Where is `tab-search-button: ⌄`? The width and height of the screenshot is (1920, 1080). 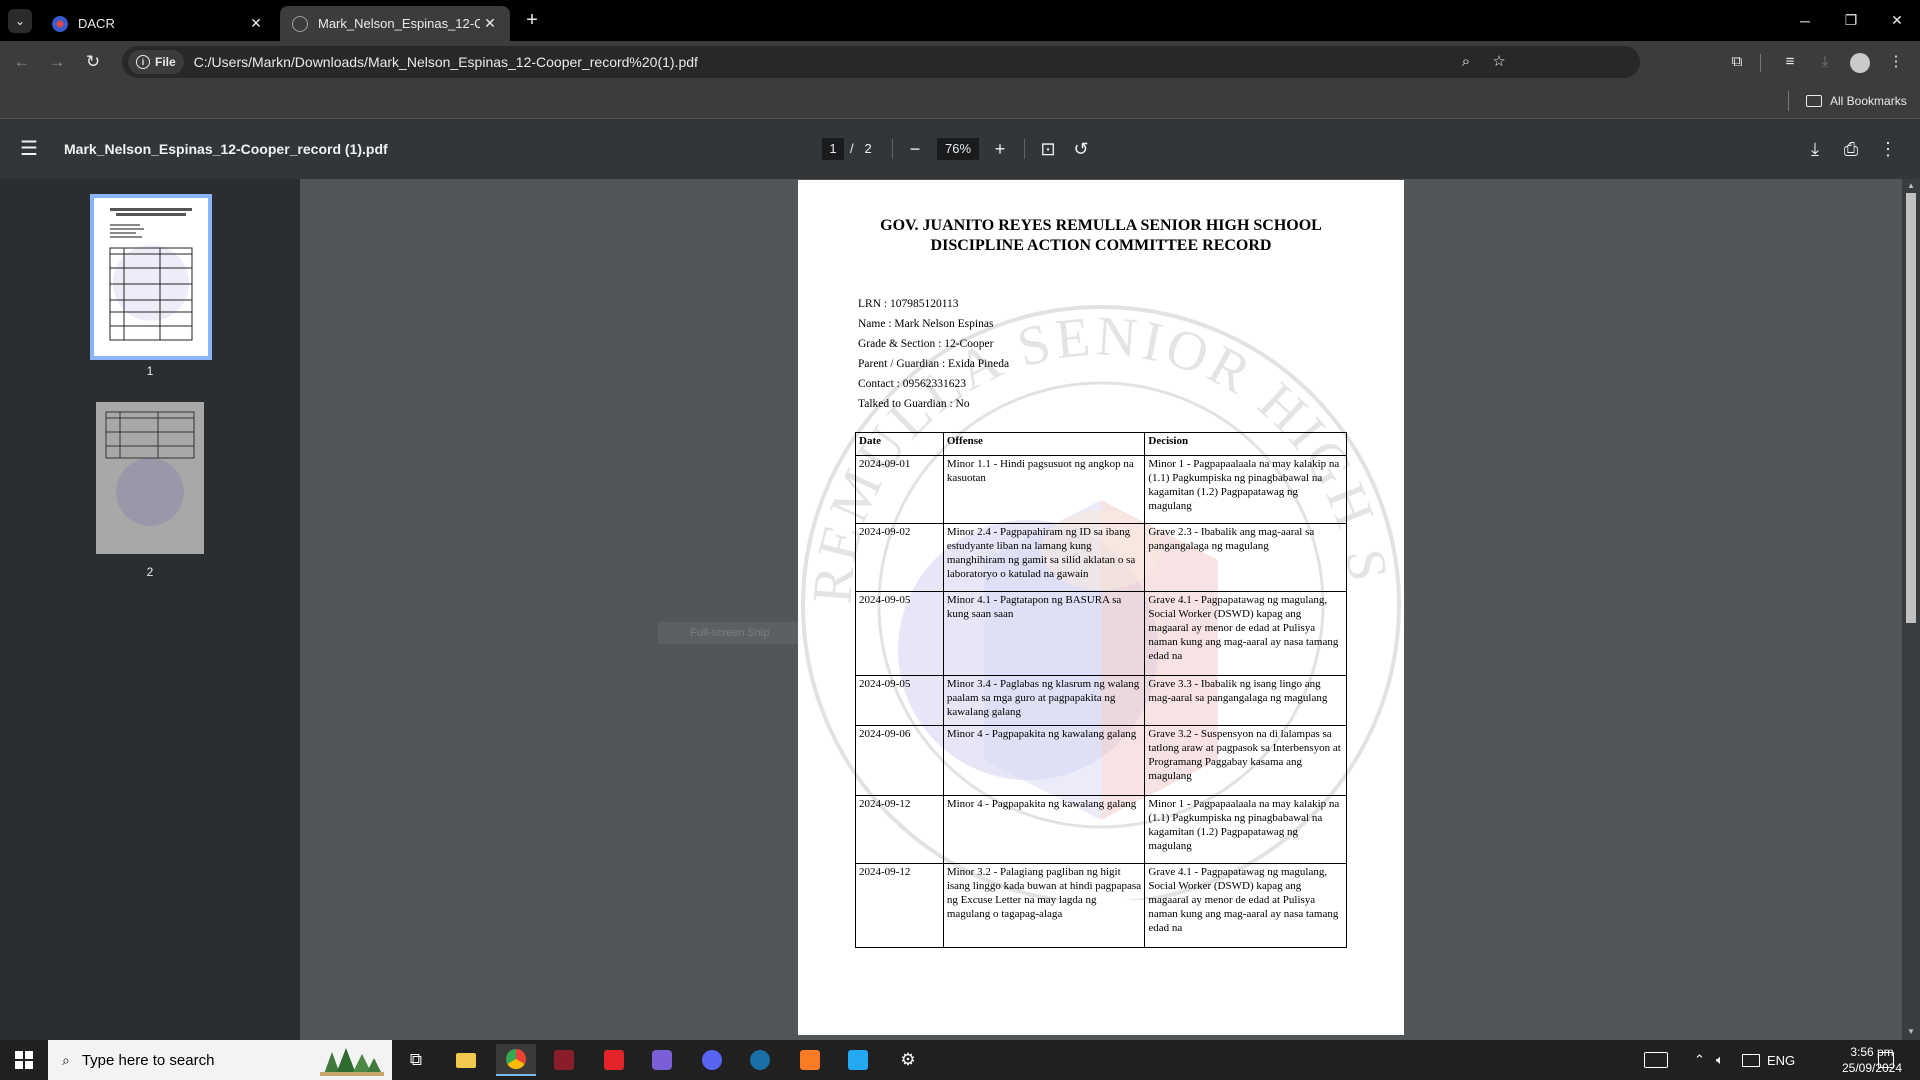 tab-search-button: ⌄ is located at coordinates (20, 21).